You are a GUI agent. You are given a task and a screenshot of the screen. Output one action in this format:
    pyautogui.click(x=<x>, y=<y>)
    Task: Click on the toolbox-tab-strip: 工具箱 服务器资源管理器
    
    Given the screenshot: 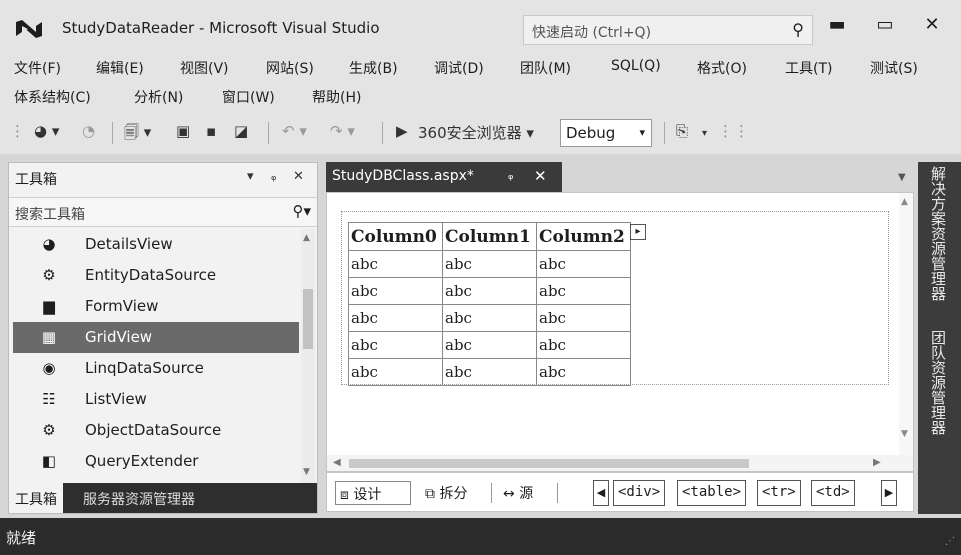 What is the action you would take?
    pyautogui.click(x=163, y=498)
    